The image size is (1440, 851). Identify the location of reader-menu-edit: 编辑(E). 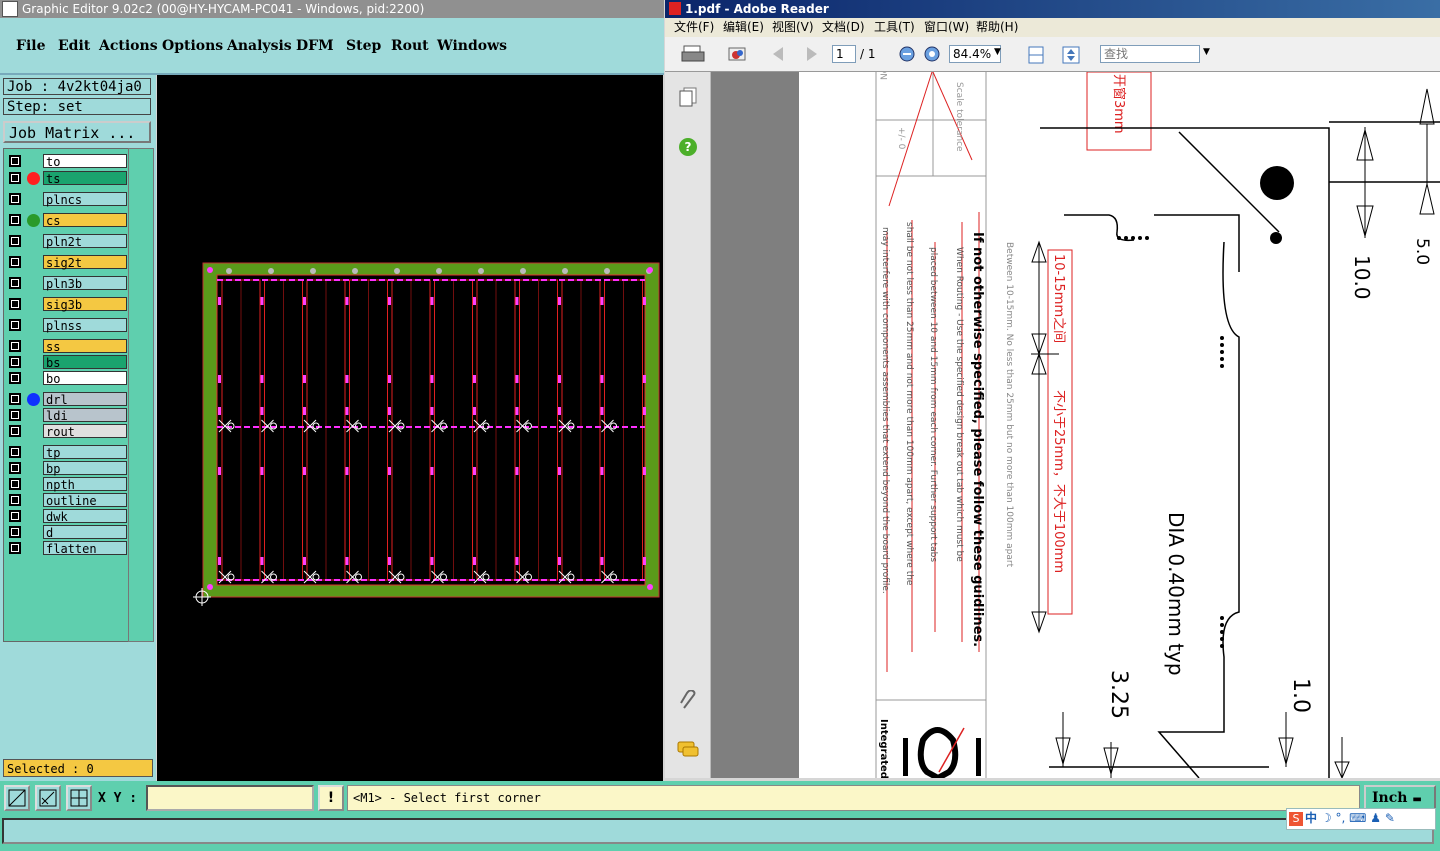
(743, 27).